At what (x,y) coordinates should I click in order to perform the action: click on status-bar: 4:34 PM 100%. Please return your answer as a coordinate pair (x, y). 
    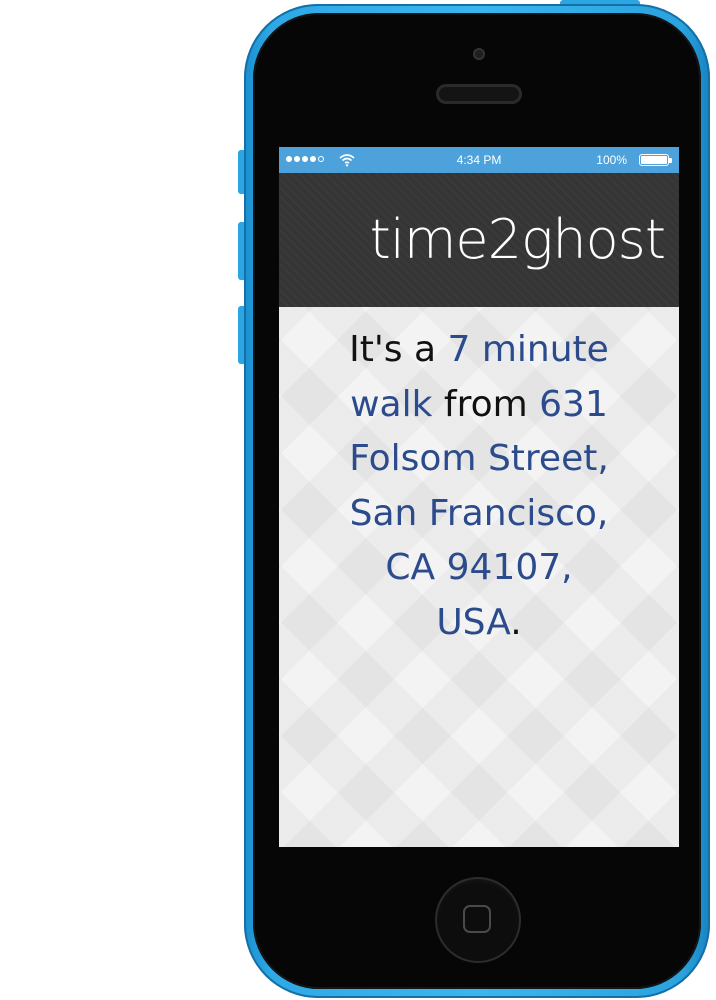
    Looking at the image, I should click on (479, 160).